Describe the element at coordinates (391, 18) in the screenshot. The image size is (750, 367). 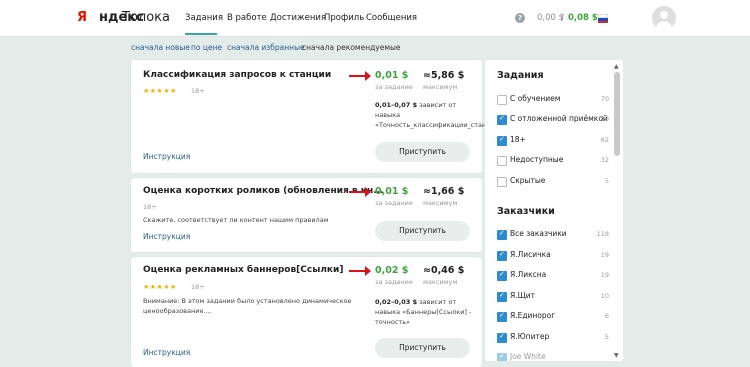
I see `nav-messages: Сообщения` at that location.